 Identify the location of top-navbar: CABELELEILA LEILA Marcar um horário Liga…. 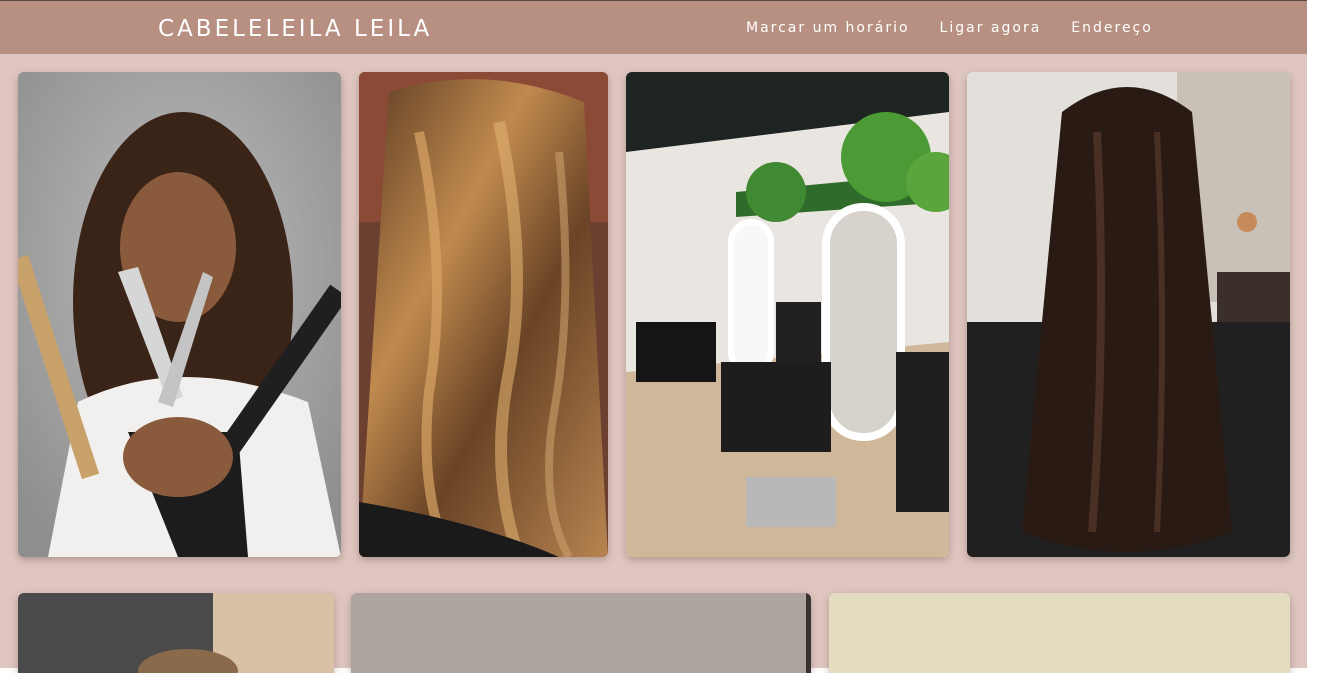
(653, 27).